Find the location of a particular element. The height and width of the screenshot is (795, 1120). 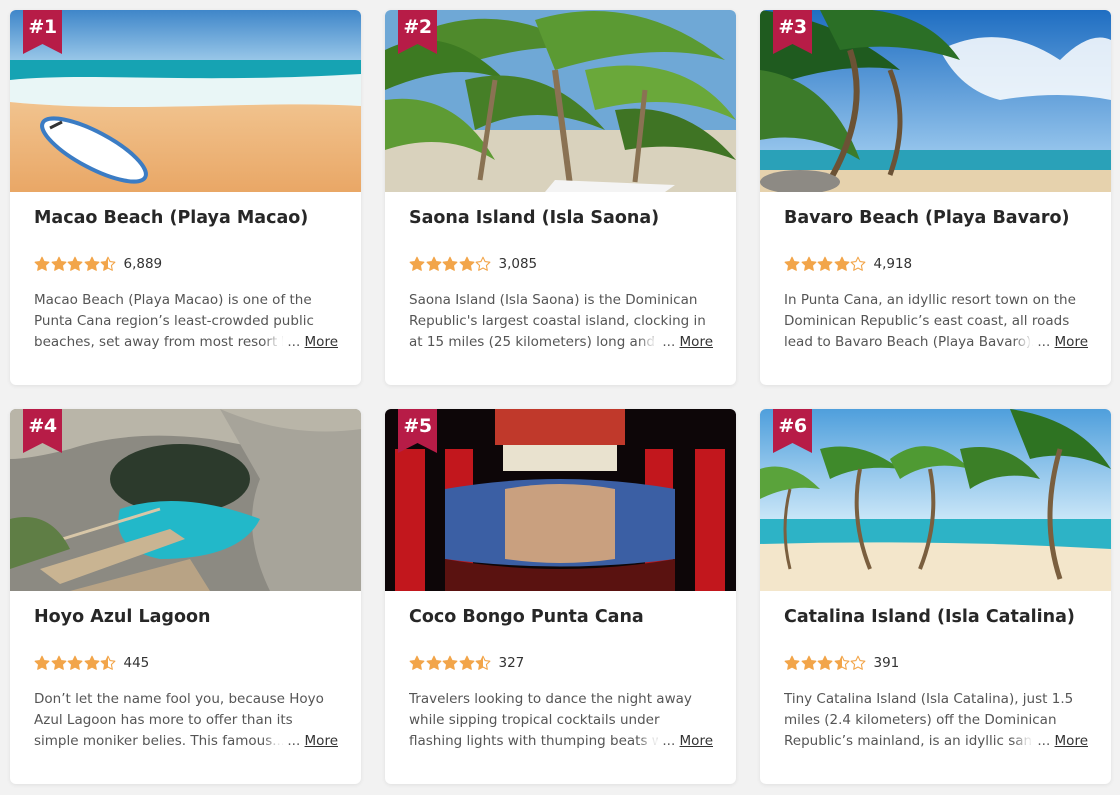

review-count: 6,889 is located at coordinates (143, 264).